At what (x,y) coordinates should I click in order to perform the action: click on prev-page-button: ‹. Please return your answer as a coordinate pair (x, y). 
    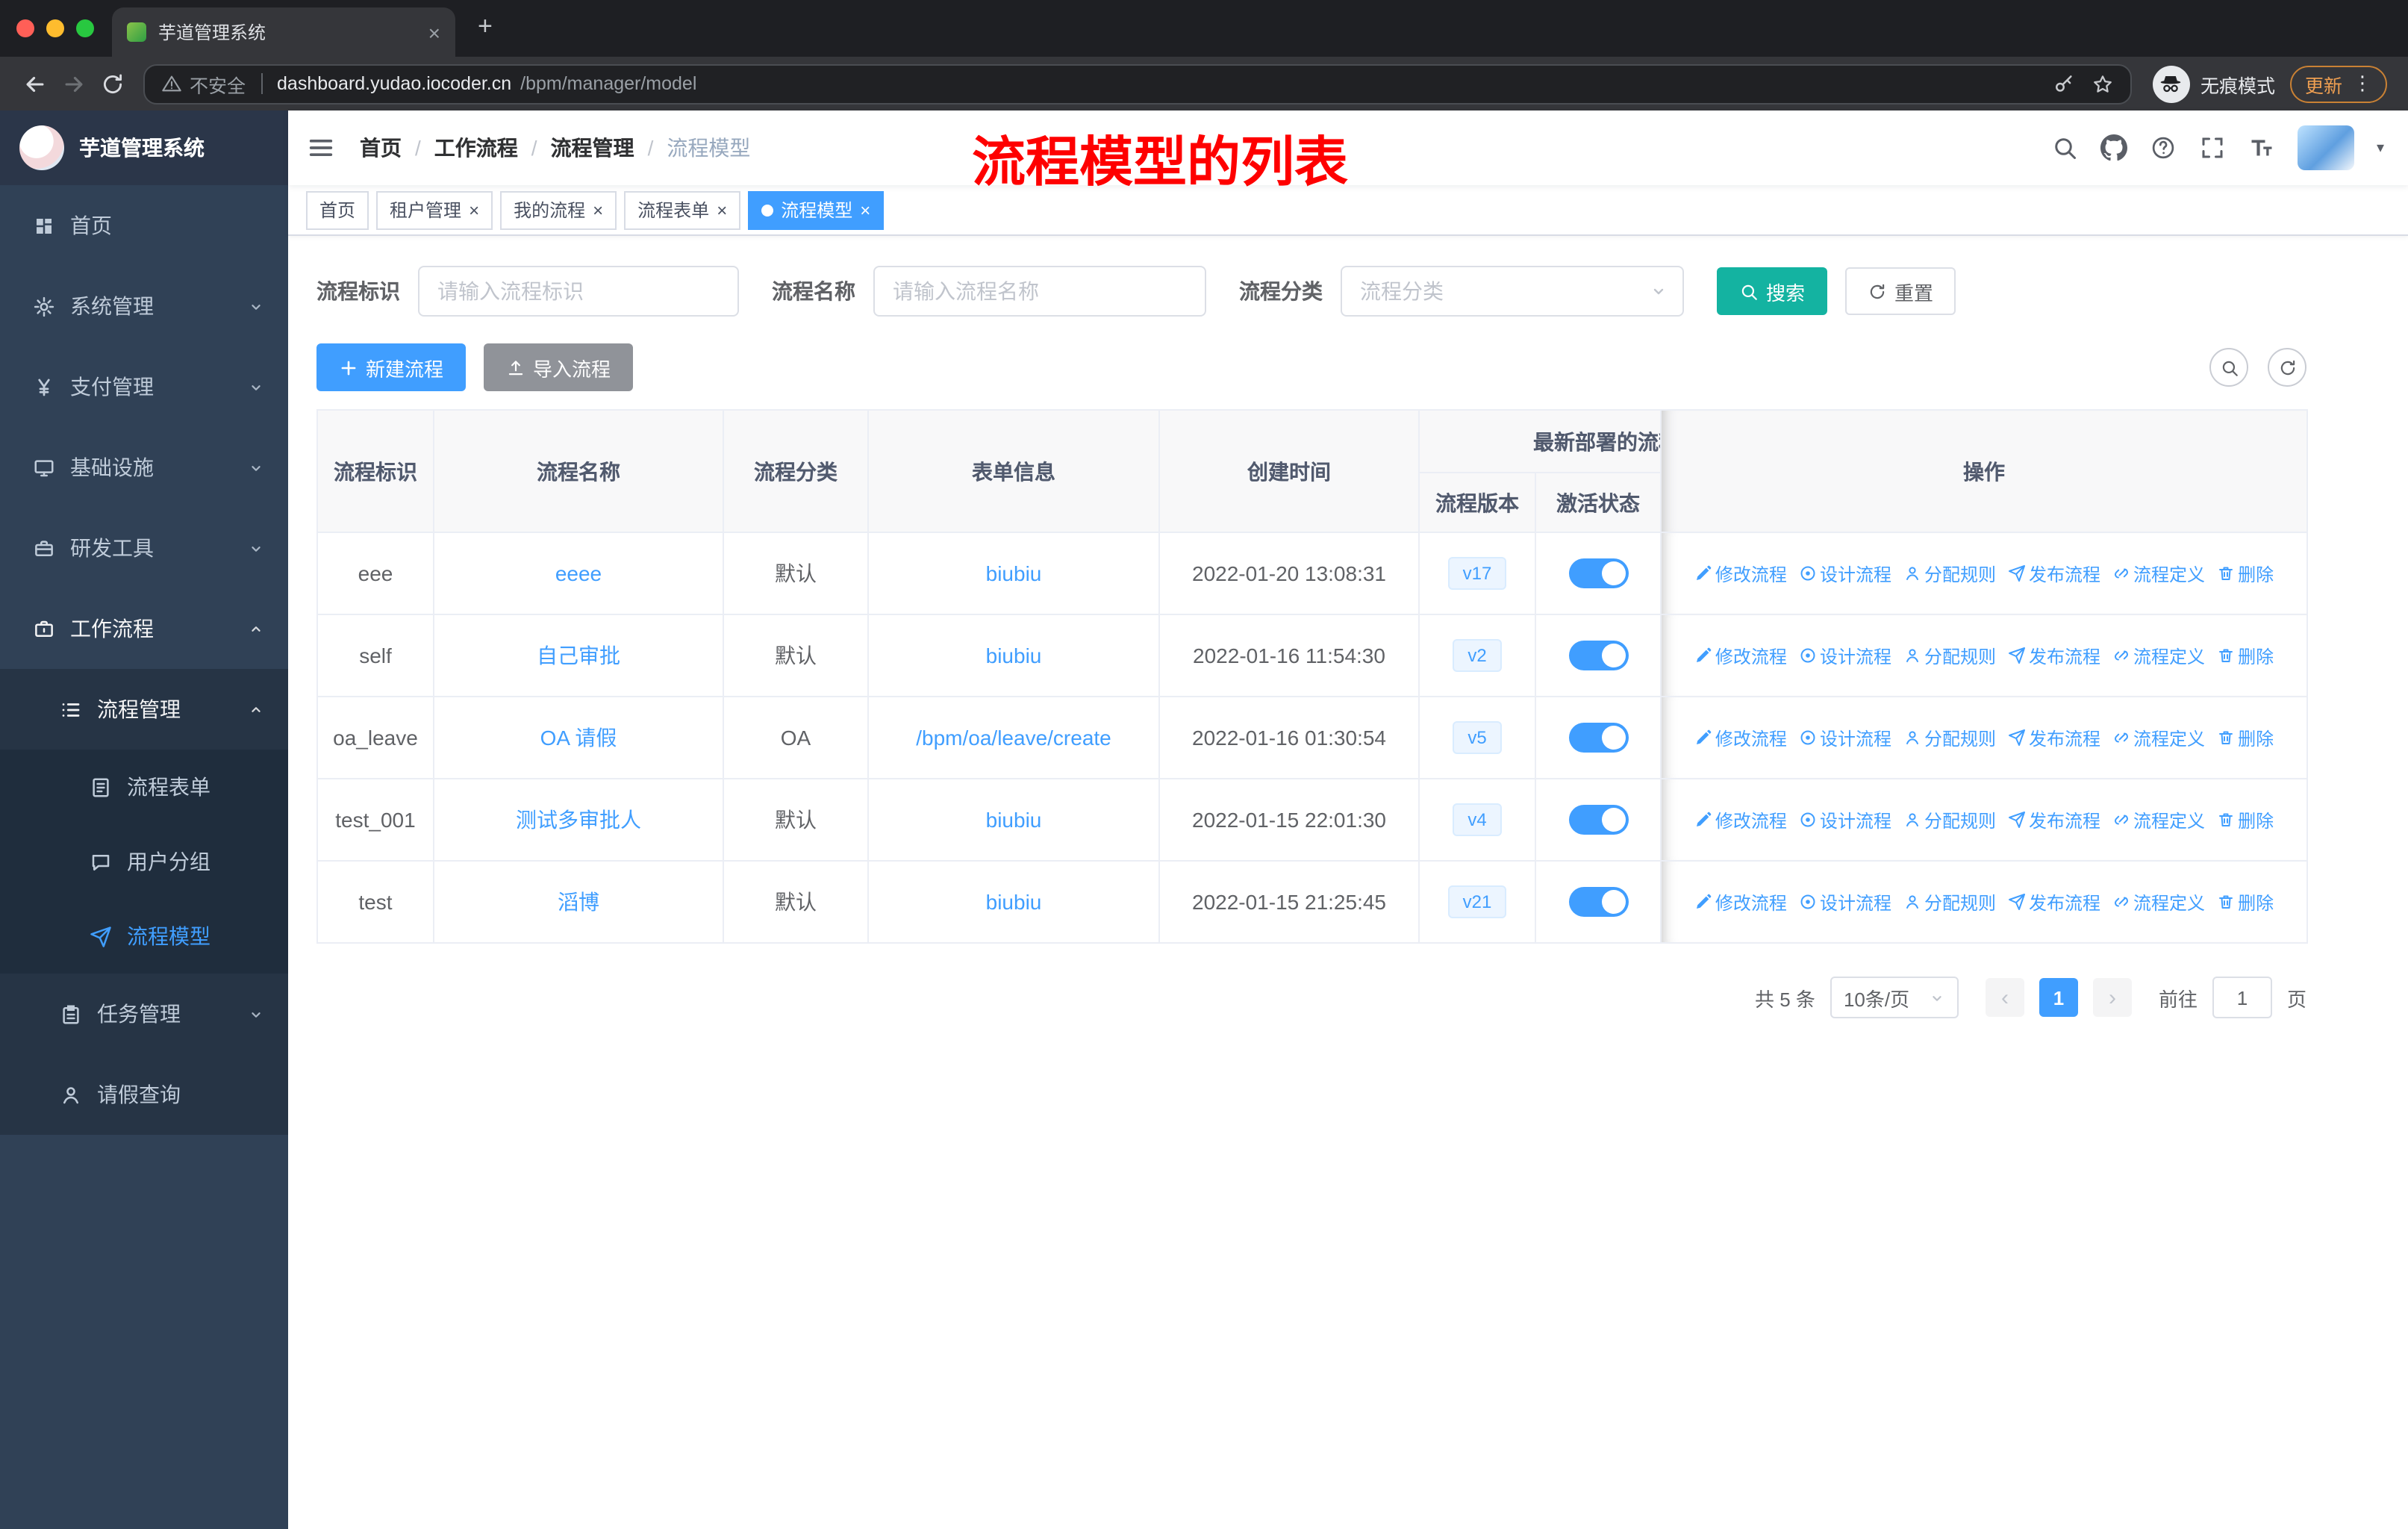
    Looking at the image, I should click on (2004, 997).